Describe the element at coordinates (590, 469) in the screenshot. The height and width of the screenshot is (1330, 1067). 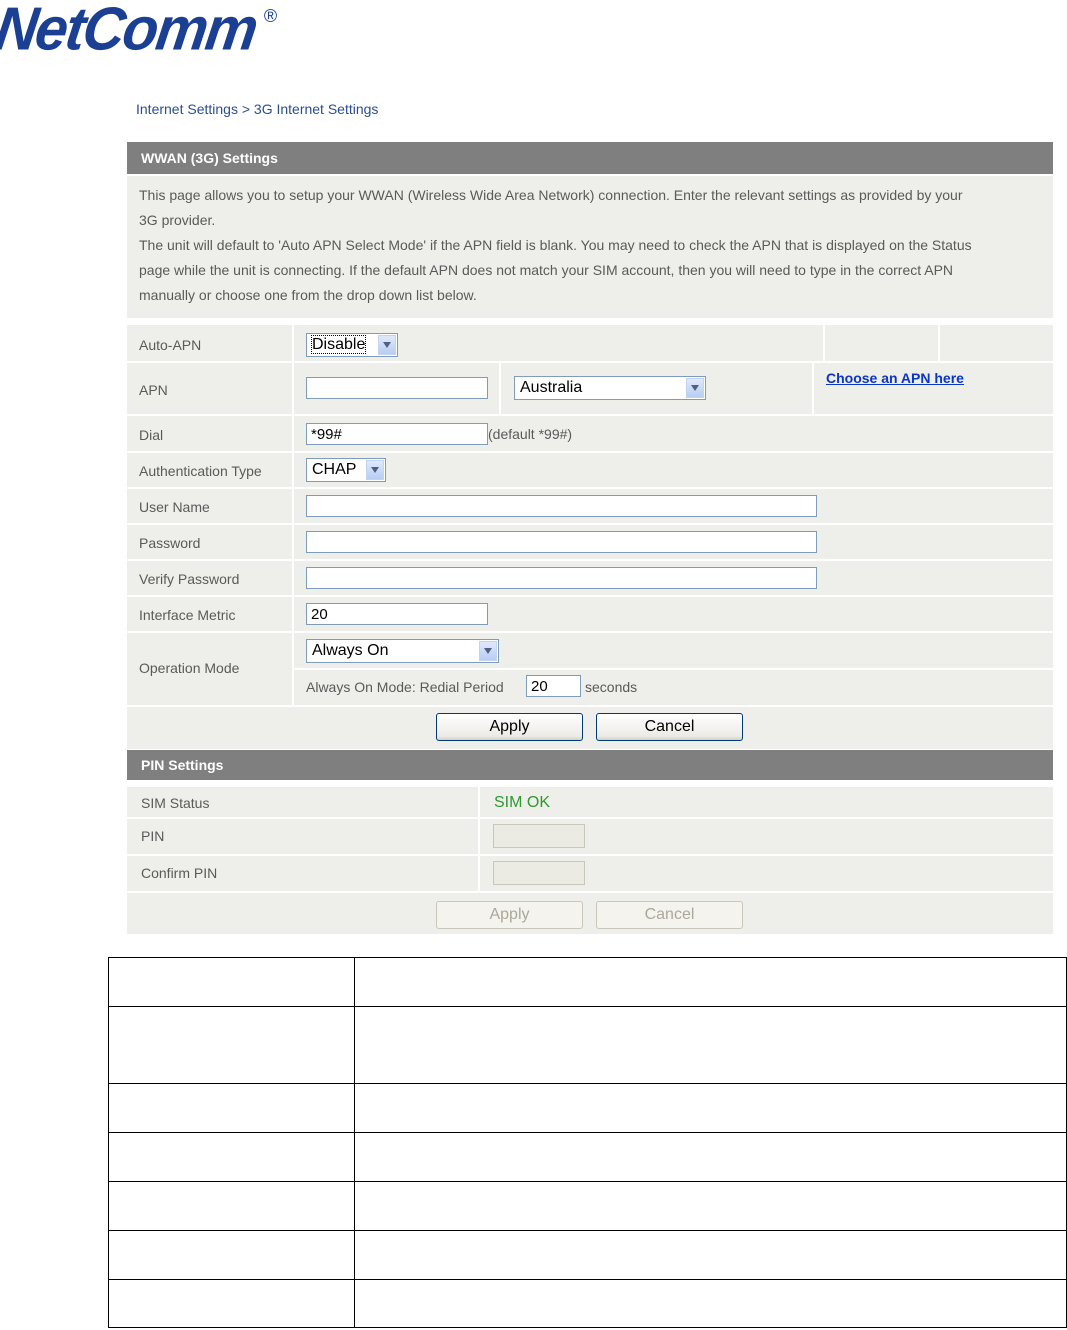
I see `auth-type-row: Authentication Type CHAP` at that location.